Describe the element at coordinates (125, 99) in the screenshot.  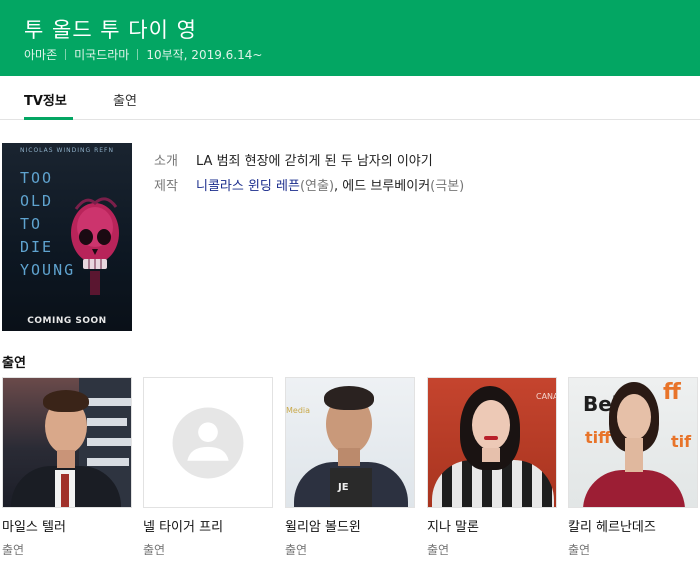
I see `tab-cast: 출연` at that location.